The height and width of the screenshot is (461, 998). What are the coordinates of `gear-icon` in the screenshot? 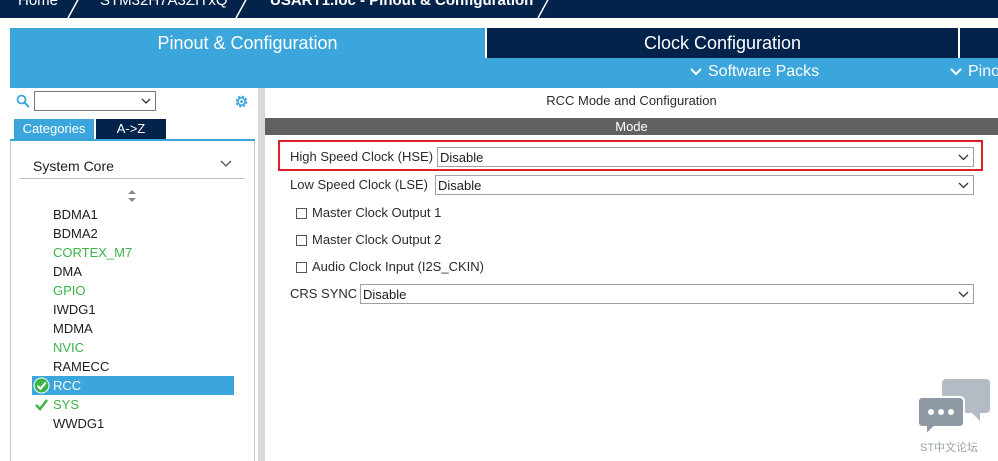 It's located at (241, 101).